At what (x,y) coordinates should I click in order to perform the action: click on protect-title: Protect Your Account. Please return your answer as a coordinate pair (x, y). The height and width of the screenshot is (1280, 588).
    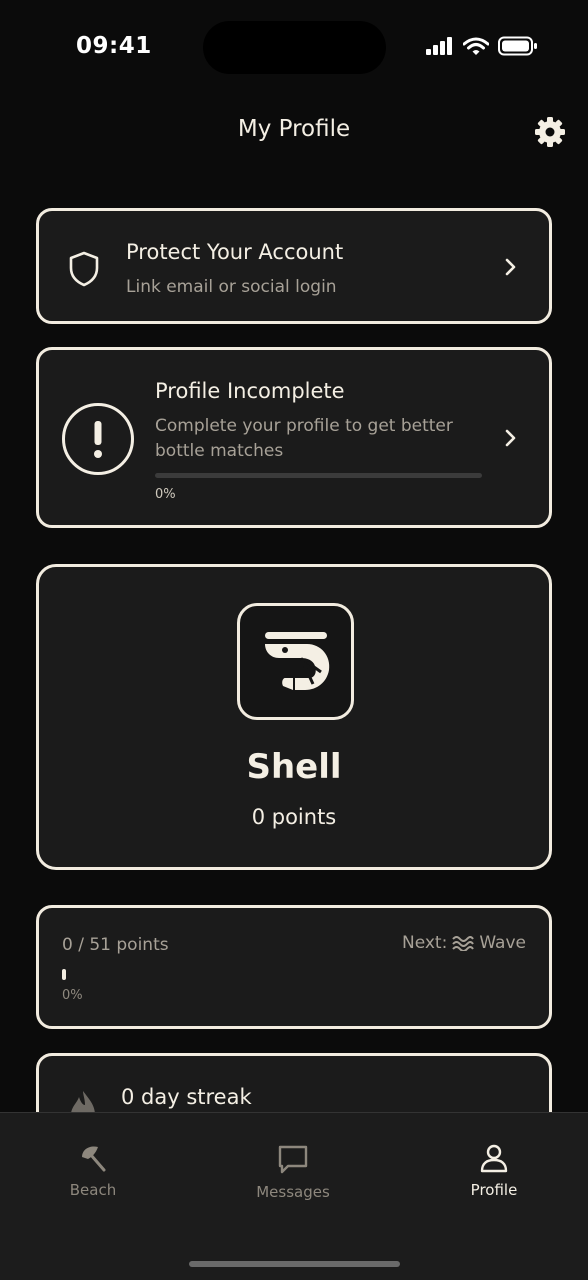
    Looking at the image, I should click on (235, 252).